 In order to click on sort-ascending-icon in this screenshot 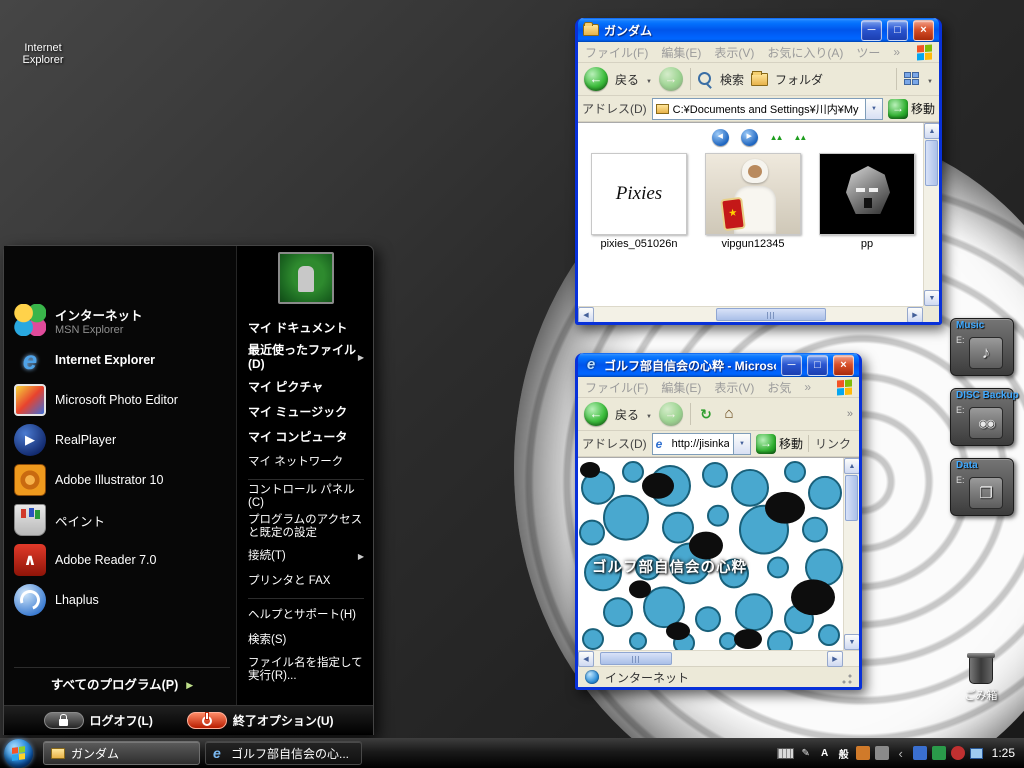, I will do `click(776, 137)`.